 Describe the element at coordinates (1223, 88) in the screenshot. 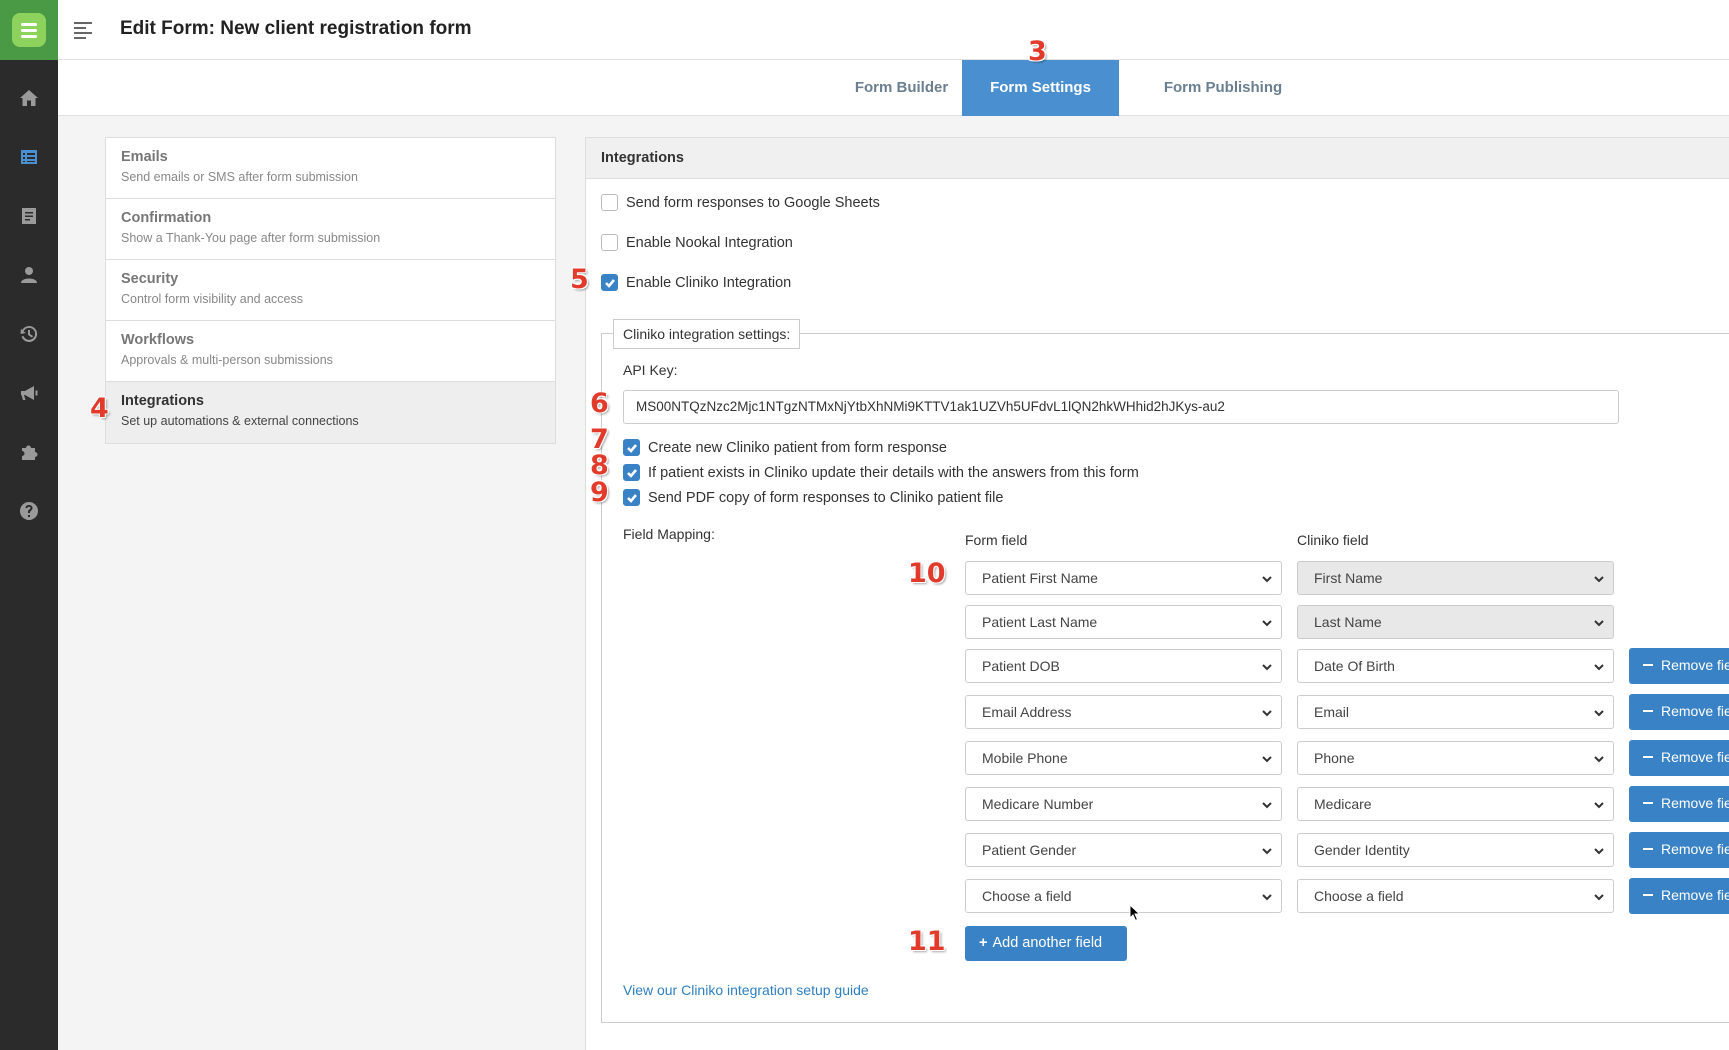

I see `tab-form-publishing: Form Publishing` at that location.